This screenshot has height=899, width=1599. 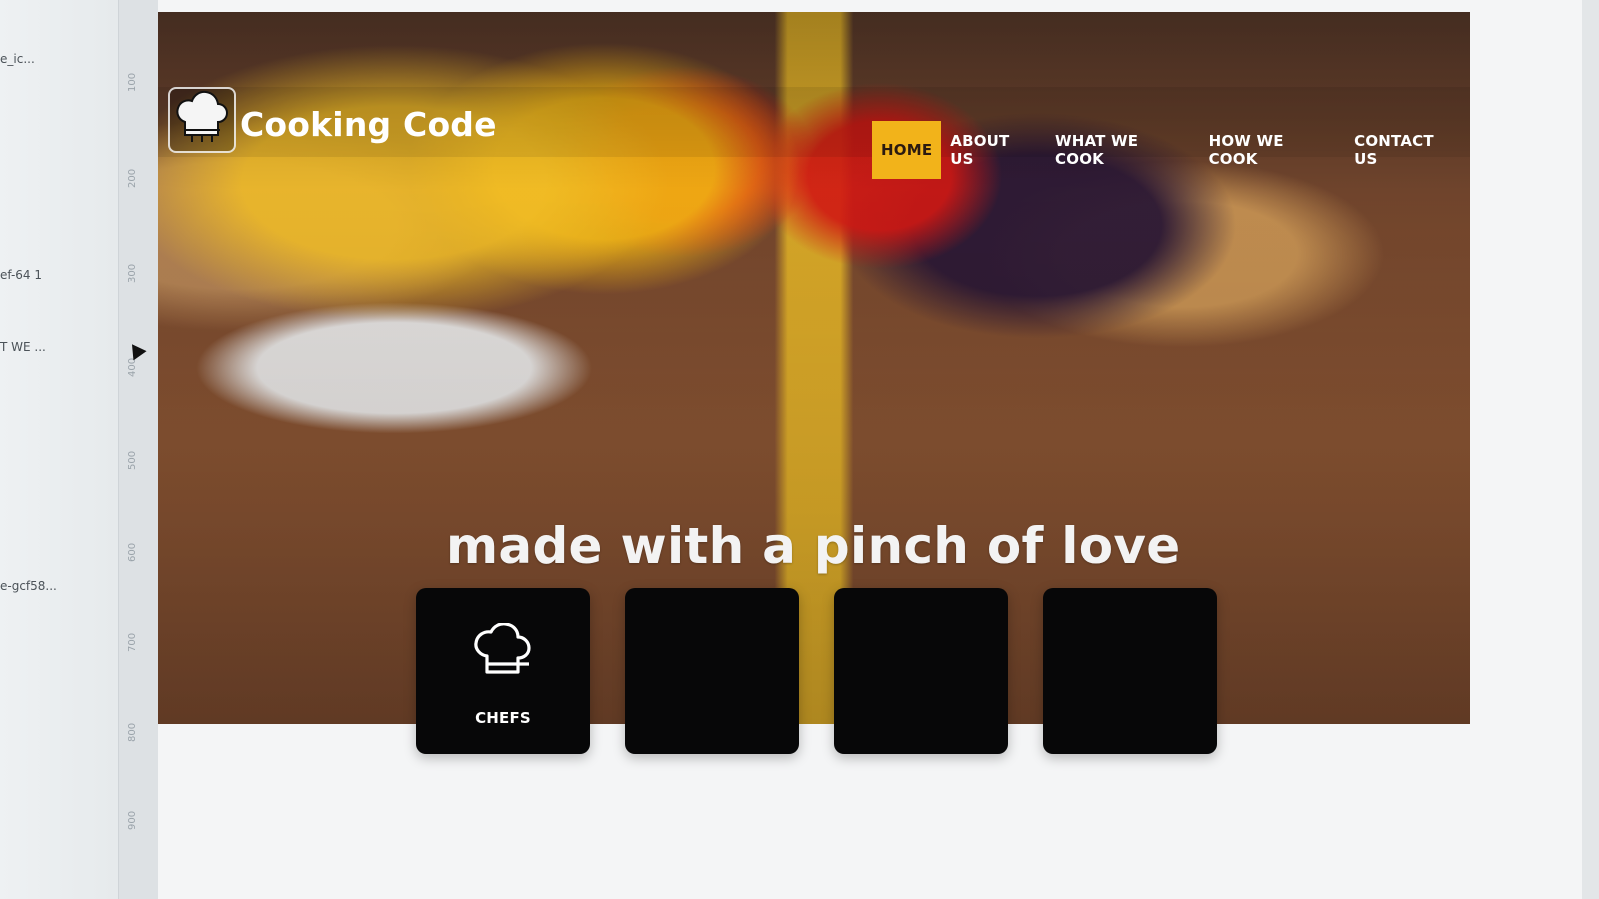 I want to click on ruler-tick-label: 500, so click(x=132, y=460).